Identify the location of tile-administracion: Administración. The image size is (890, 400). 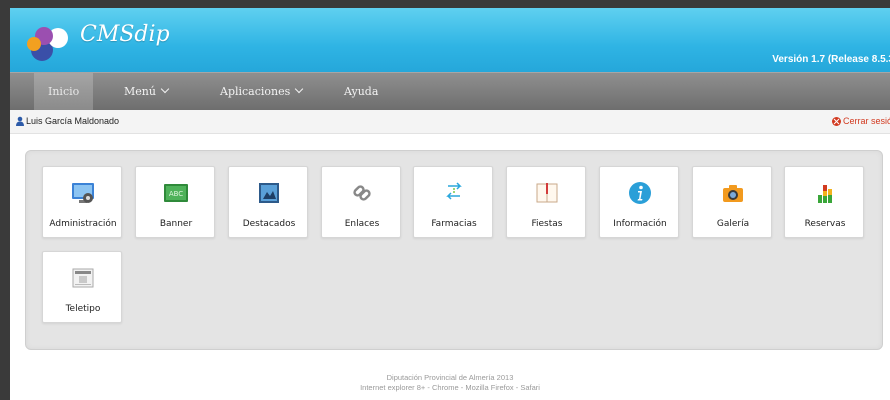
(82, 202).